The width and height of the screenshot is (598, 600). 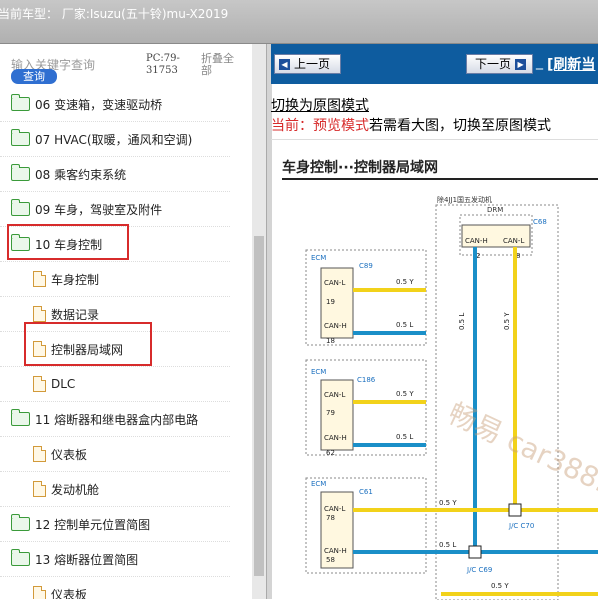 I want to click on prev-page-label: 上一页, so click(x=312, y=64).